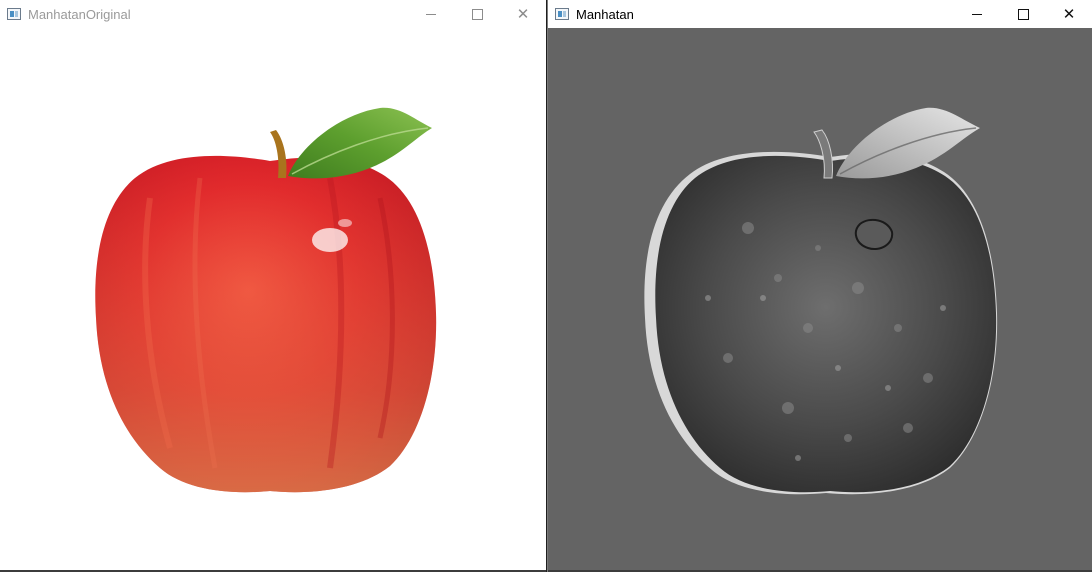 This screenshot has width=1092, height=572. What do you see at coordinates (820, 14) in the screenshot?
I see `titlebar: Manhatan ✕` at bounding box center [820, 14].